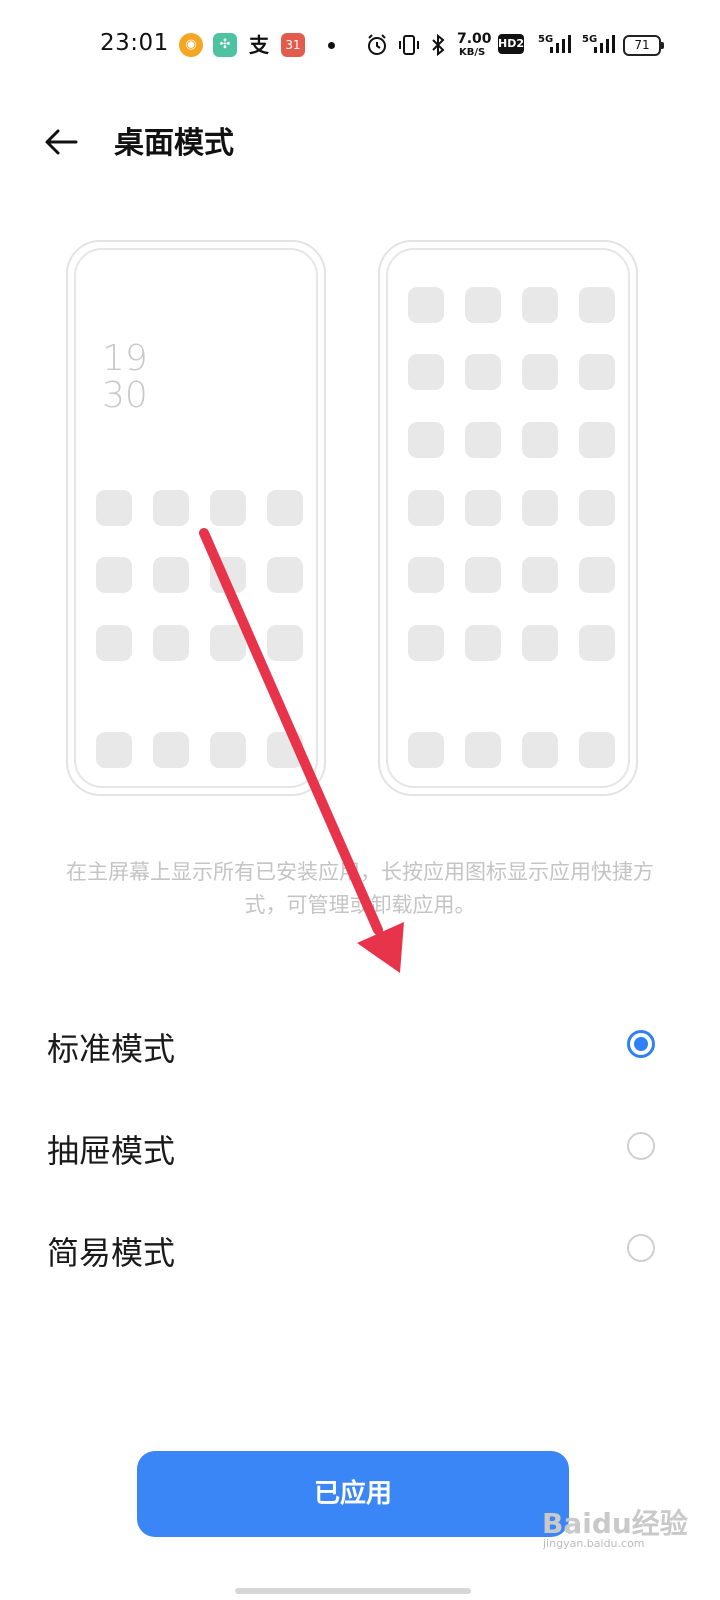 The width and height of the screenshot is (720, 1600). What do you see at coordinates (293, 45) in the screenshot?
I see `calendar-icon: 31` at bounding box center [293, 45].